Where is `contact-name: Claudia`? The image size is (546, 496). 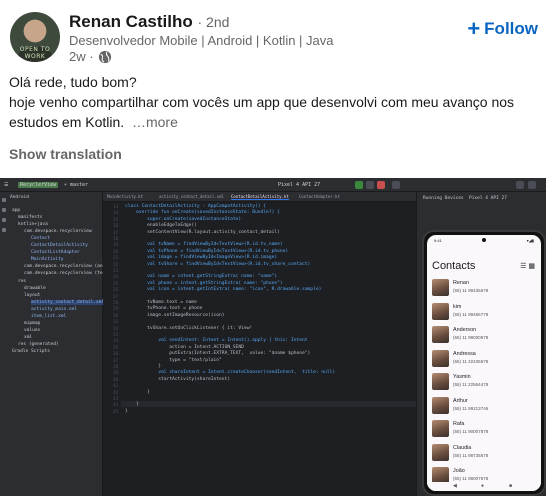
contact-name: Claudia is located at coordinates (462, 447).